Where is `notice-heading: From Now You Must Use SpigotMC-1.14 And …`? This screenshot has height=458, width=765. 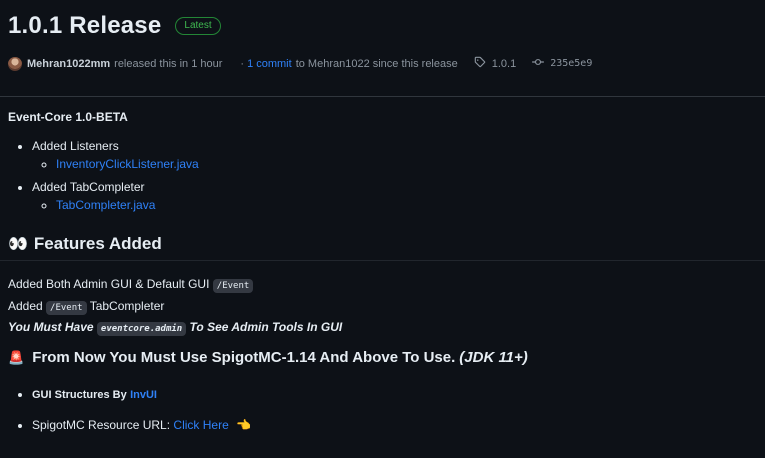 notice-heading: From Now You Must Use SpigotMC-1.14 And … is located at coordinates (244, 357).